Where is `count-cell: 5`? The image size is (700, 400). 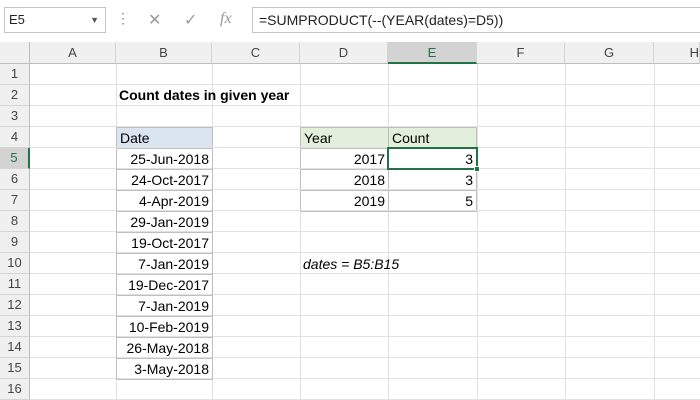 count-cell: 5 is located at coordinates (432, 201).